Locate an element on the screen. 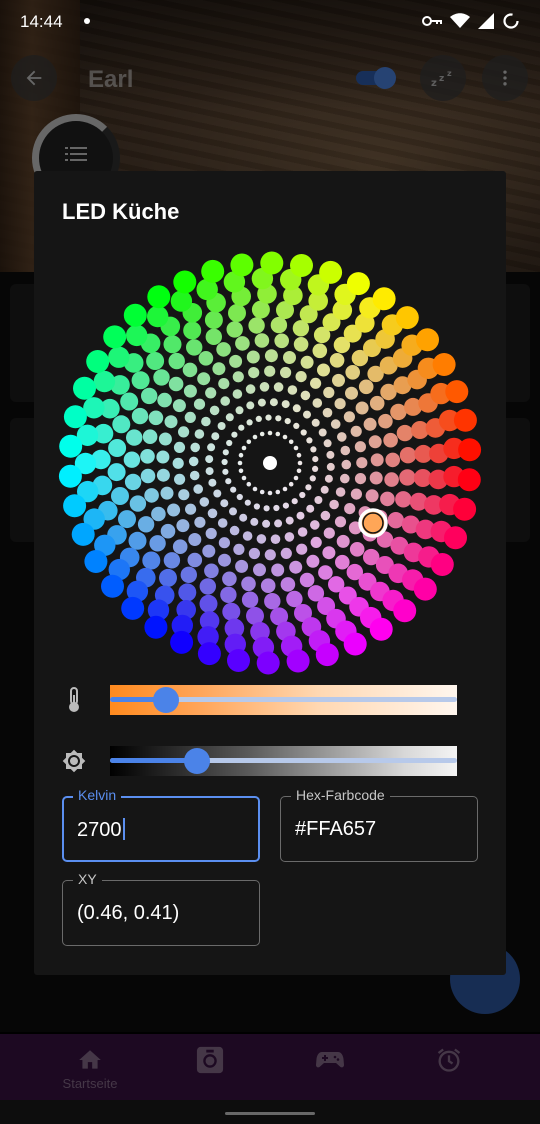 The image size is (540, 1124). hex-color-field: Hex-Farbcode #FFA657 is located at coordinates (379, 824).